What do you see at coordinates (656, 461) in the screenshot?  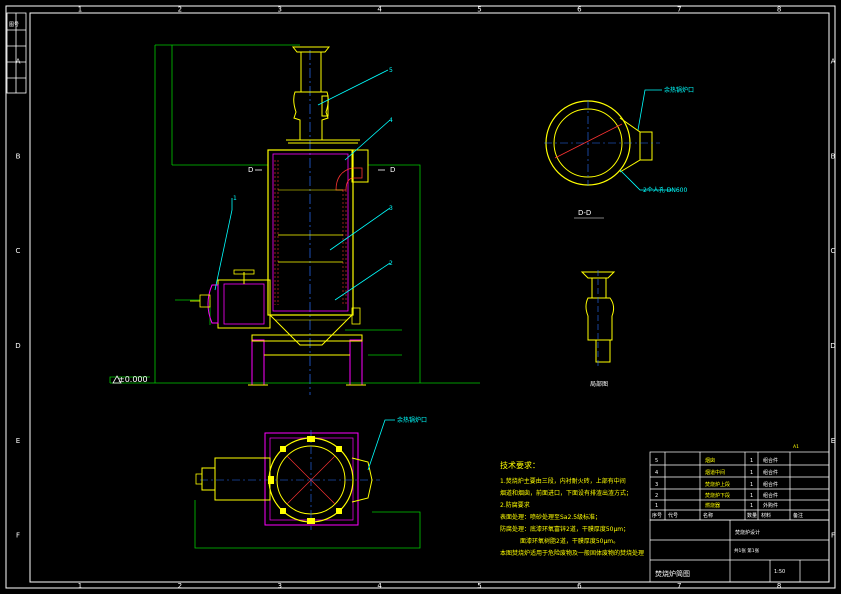 I see `parts-cell-no: 5` at bounding box center [656, 461].